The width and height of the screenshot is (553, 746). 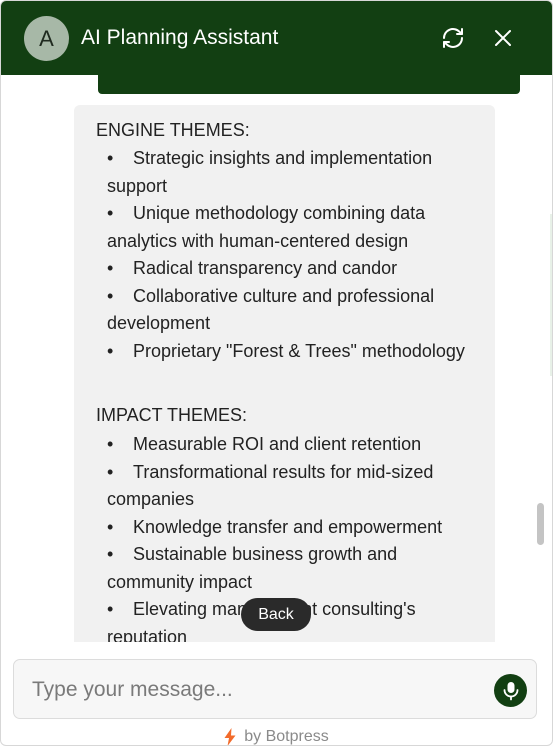 I want to click on microphone-icon, so click(x=510, y=690).